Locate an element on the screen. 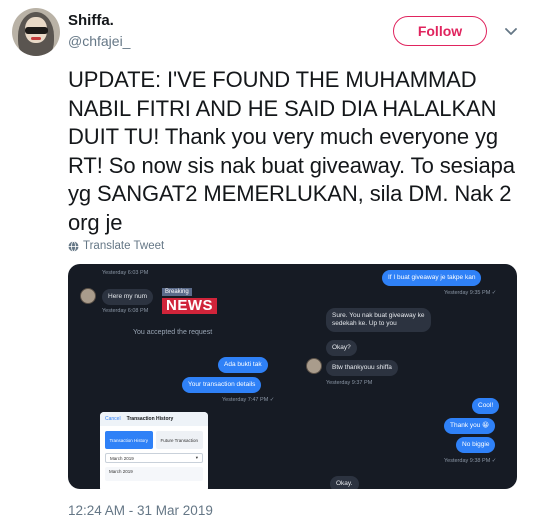 The height and width of the screenshot is (530, 543). chat-bubble-incoming: Here my num is located at coordinates (128, 297).